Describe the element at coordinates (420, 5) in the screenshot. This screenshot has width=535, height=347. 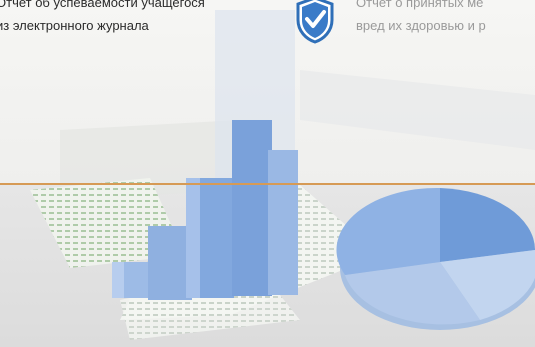
I see `card-line-1: Отчет о принятых ме` at that location.